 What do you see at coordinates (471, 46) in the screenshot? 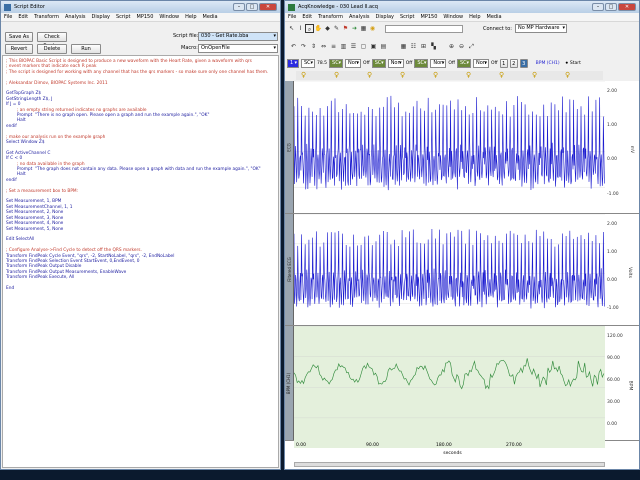
I see `autoscale-icon: ⤢` at bounding box center [471, 46].